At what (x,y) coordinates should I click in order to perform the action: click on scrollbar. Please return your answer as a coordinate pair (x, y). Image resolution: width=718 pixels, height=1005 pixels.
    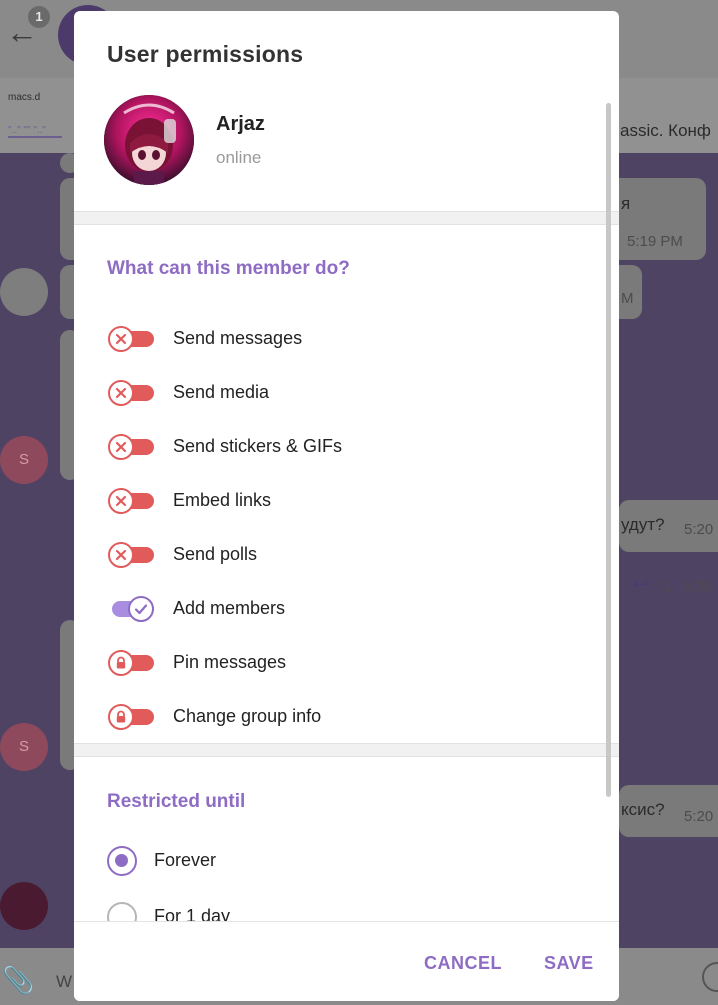
    Looking at the image, I should click on (608, 450).